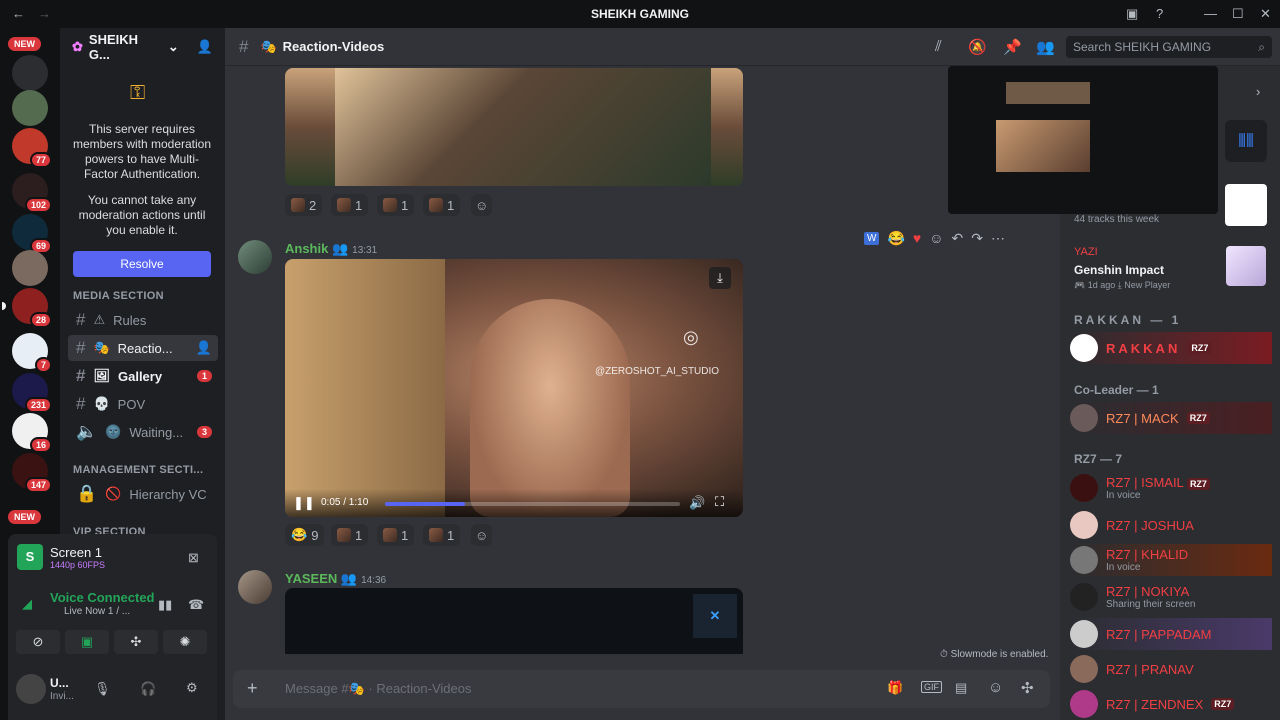 This screenshot has height=720, width=1280. What do you see at coordinates (193, 558) in the screenshot?
I see `close-stream-icon: ⊠` at bounding box center [193, 558].